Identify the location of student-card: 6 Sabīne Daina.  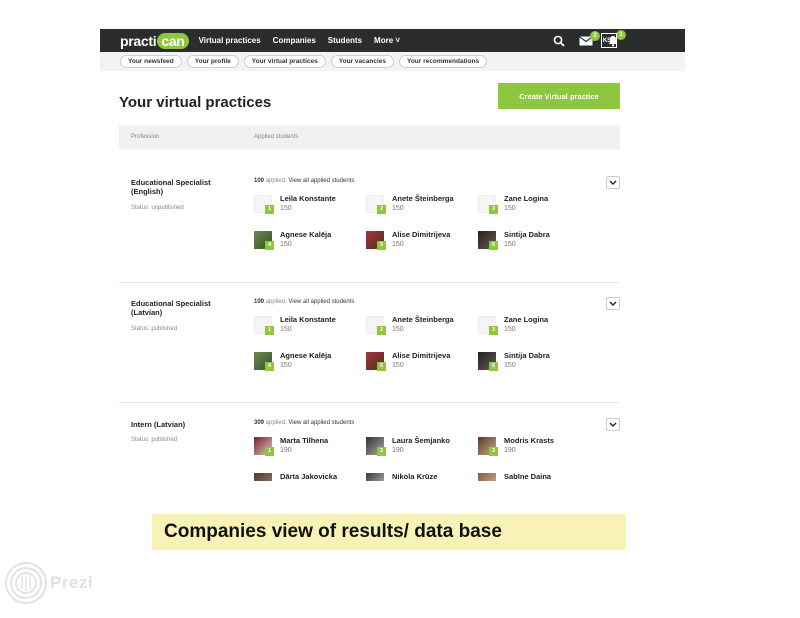
(530, 476).